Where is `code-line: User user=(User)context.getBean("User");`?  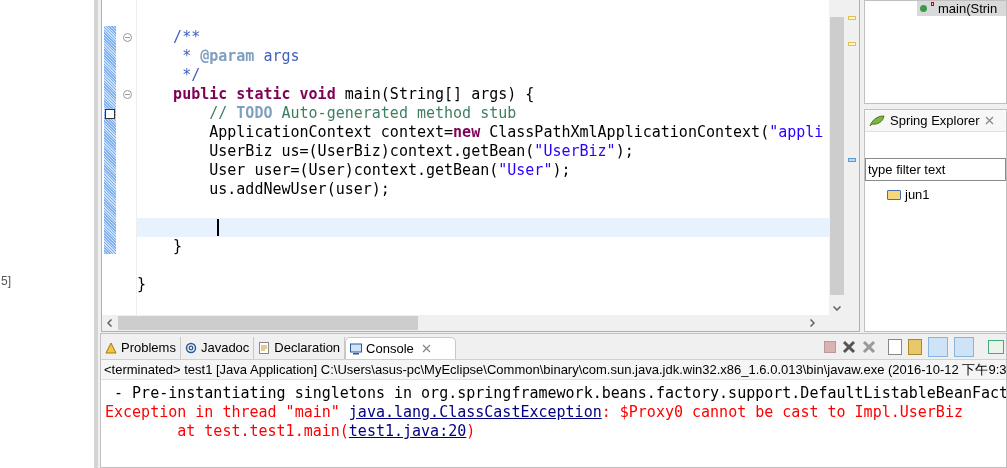 code-line: User user=(User)context.getBean("User"); is located at coordinates (389, 170).